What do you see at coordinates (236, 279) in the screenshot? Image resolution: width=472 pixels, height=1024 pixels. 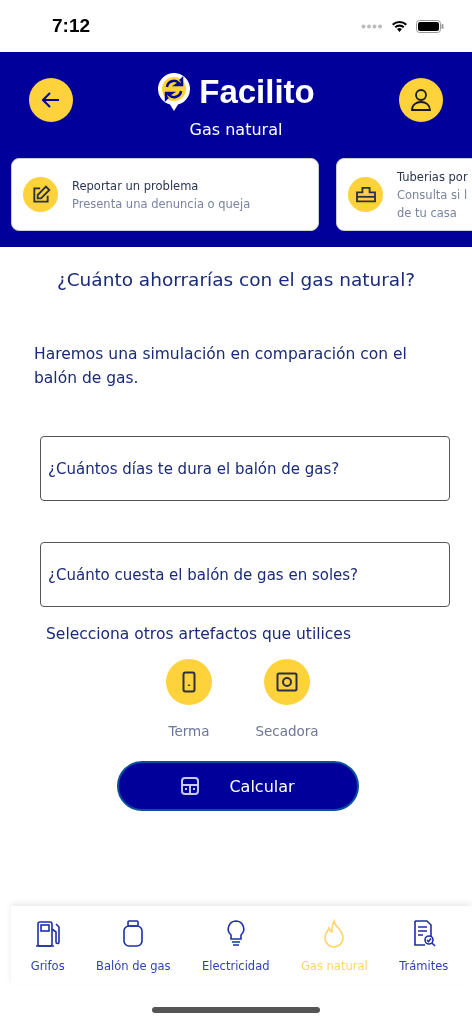 I see `question-title: ¿Cuánto ahorrarías con el gas natural?` at bounding box center [236, 279].